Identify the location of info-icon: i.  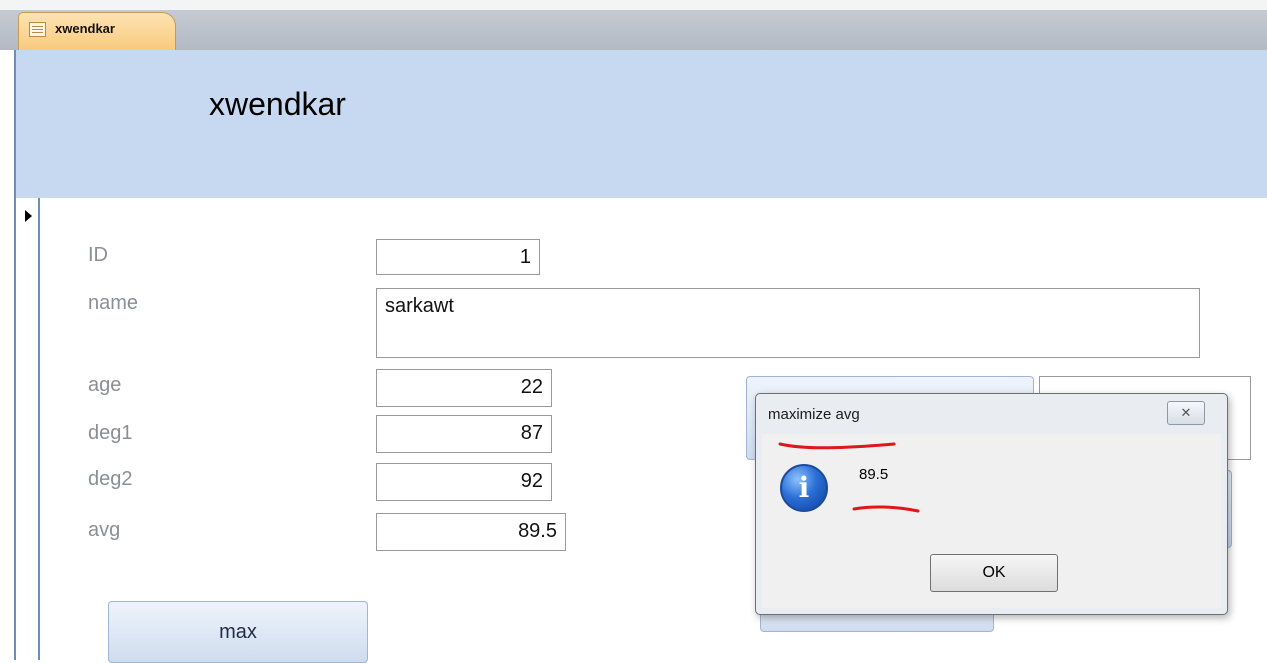
(804, 488).